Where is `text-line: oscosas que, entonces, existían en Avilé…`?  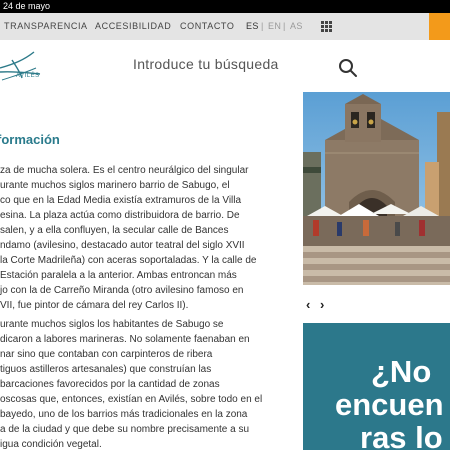 text-line: oscosas que, entonces, existían en Avilé… is located at coordinates (131, 399).